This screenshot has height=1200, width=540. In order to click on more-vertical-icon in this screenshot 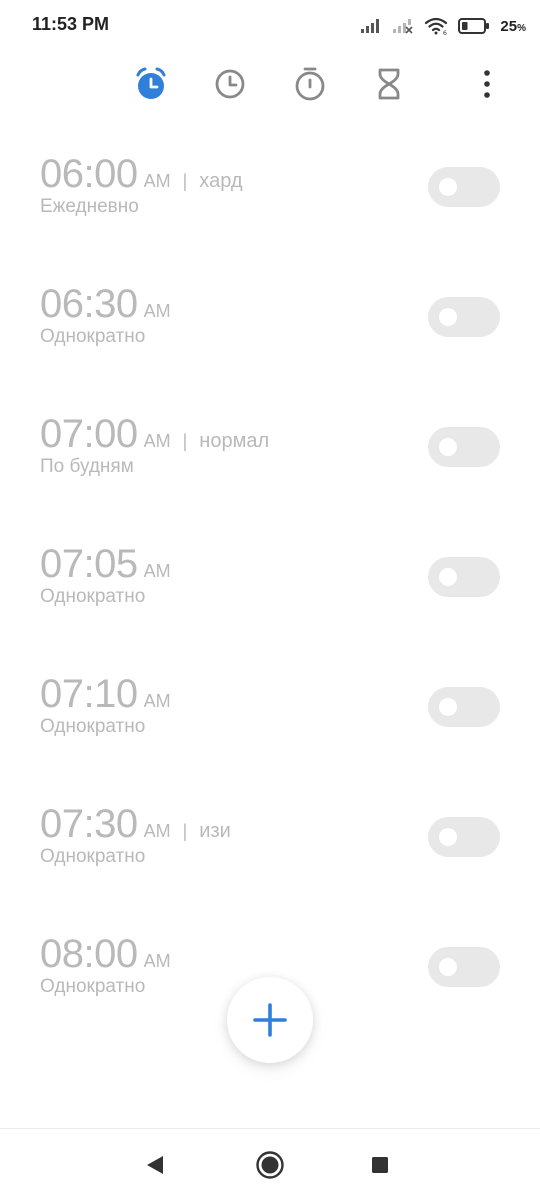, I will do `click(487, 84)`.